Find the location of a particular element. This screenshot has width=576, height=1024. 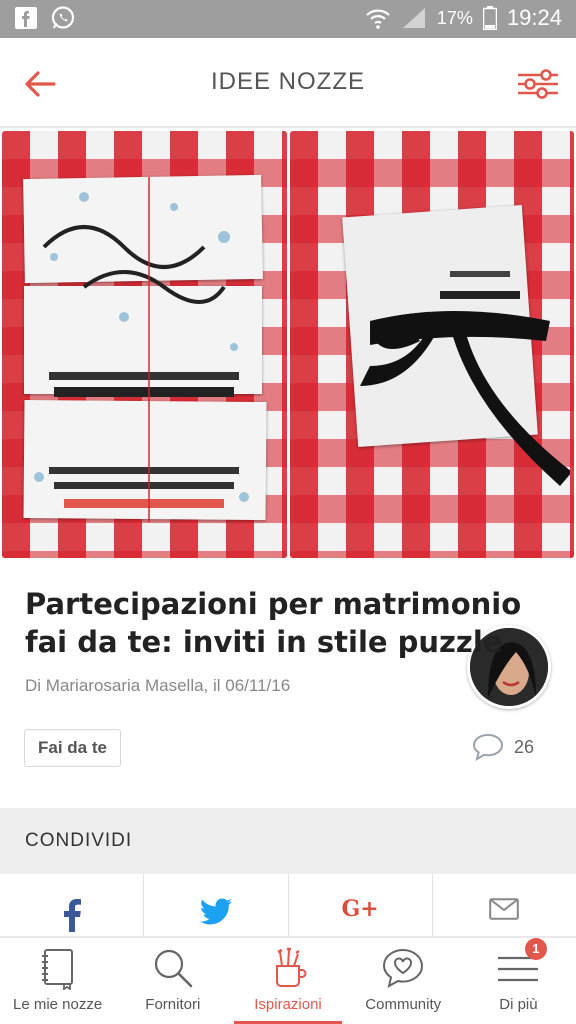

chat-heart-icon is located at coordinates (403, 968).